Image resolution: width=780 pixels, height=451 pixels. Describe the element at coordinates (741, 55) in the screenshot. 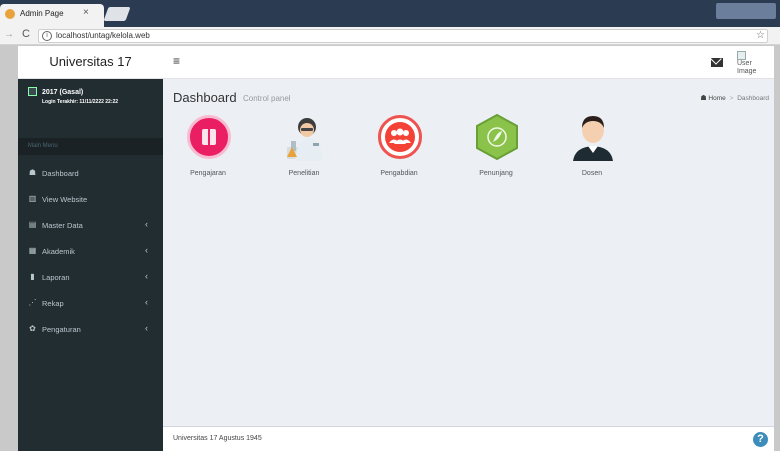

I see `broken-image-icon` at that location.